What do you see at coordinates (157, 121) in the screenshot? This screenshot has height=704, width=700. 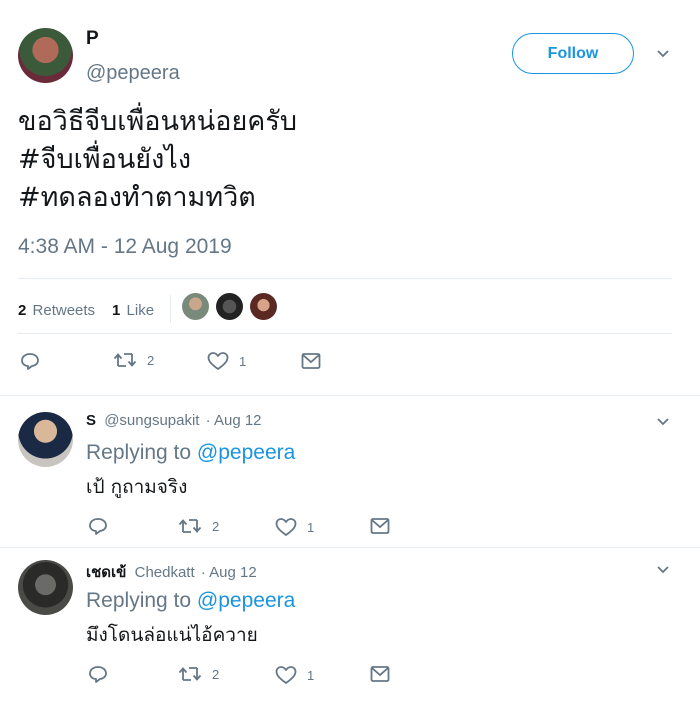 I see `tweet-text-line-1: ขอวิธีจีบเพื่อนหน่อยครับ` at bounding box center [157, 121].